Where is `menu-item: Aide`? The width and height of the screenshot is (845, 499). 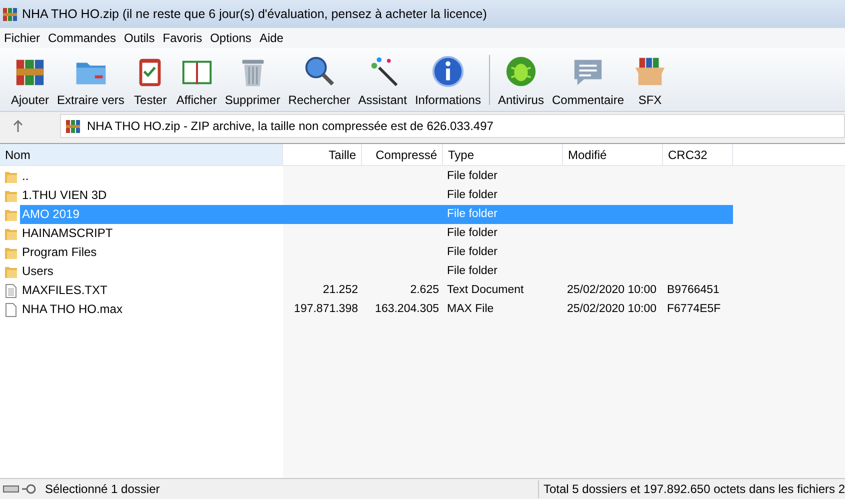 menu-item: Aide is located at coordinates (271, 38).